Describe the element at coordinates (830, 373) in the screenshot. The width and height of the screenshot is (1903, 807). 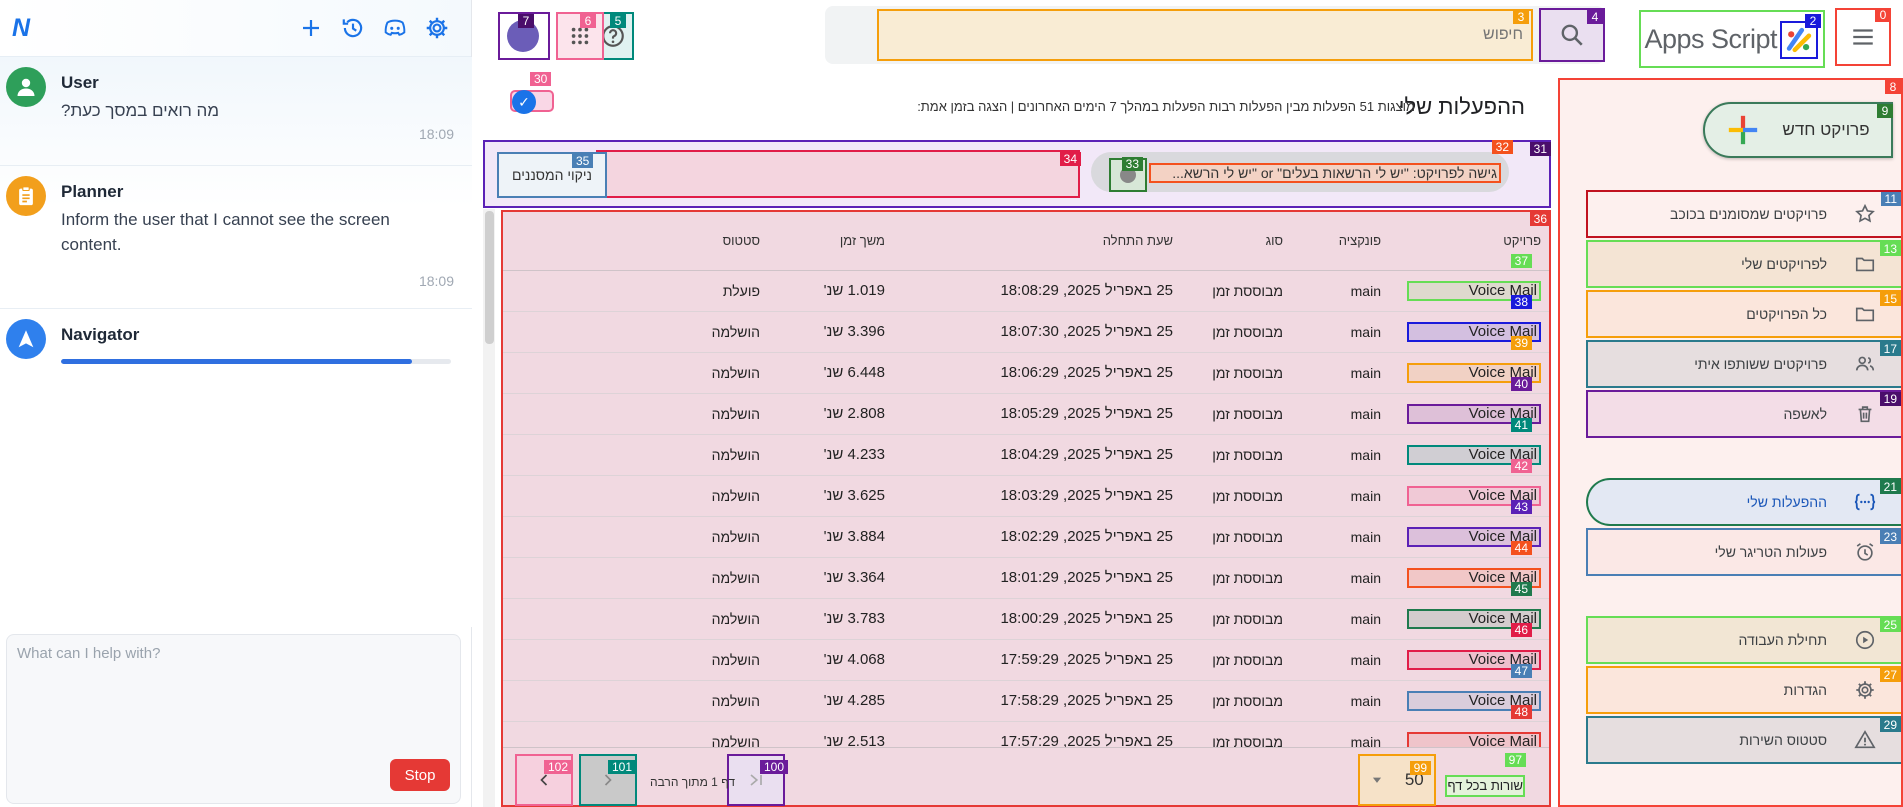
I see `cell-duration: 6.448 שנ'` at that location.